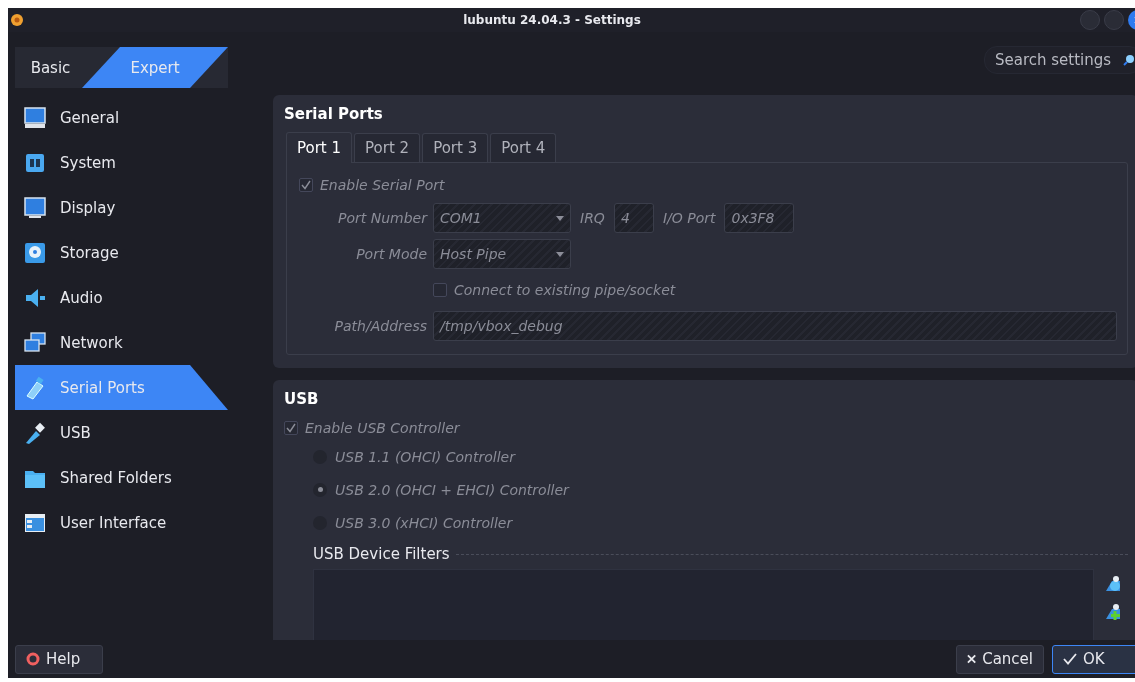 Image resolution: width=1135 pixels, height=682 pixels. I want to click on search-icon, so click(1129, 59).